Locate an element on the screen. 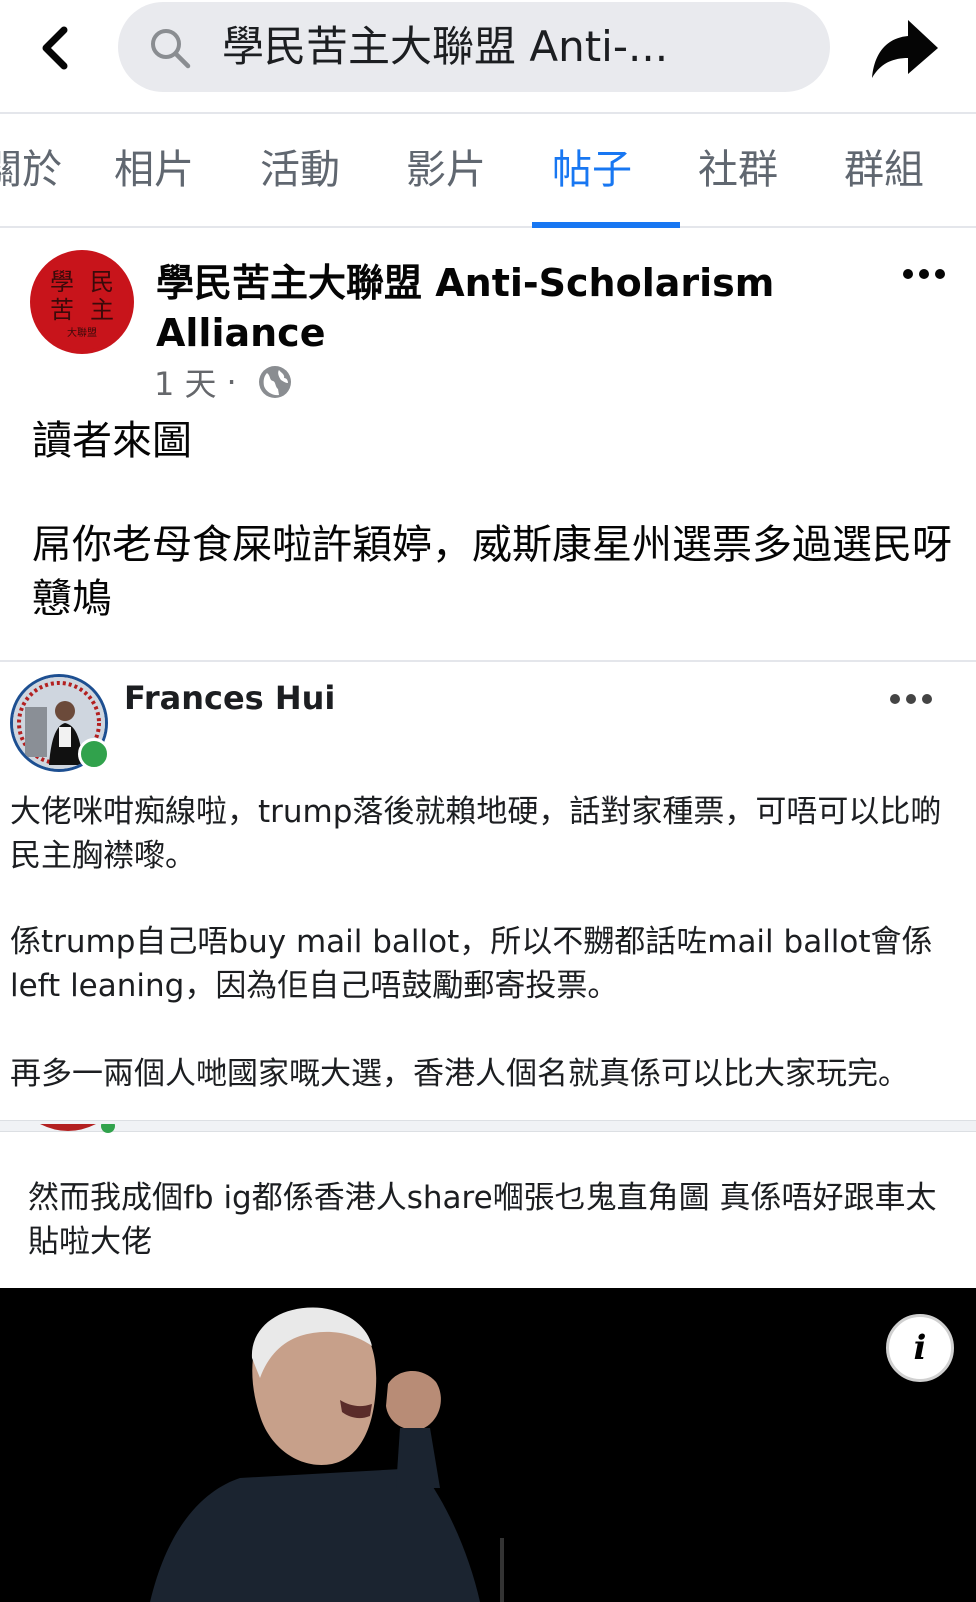 The height and width of the screenshot is (1602, 976). post-text-line1: 讀者來圖 is located at coordinates (112, 441).